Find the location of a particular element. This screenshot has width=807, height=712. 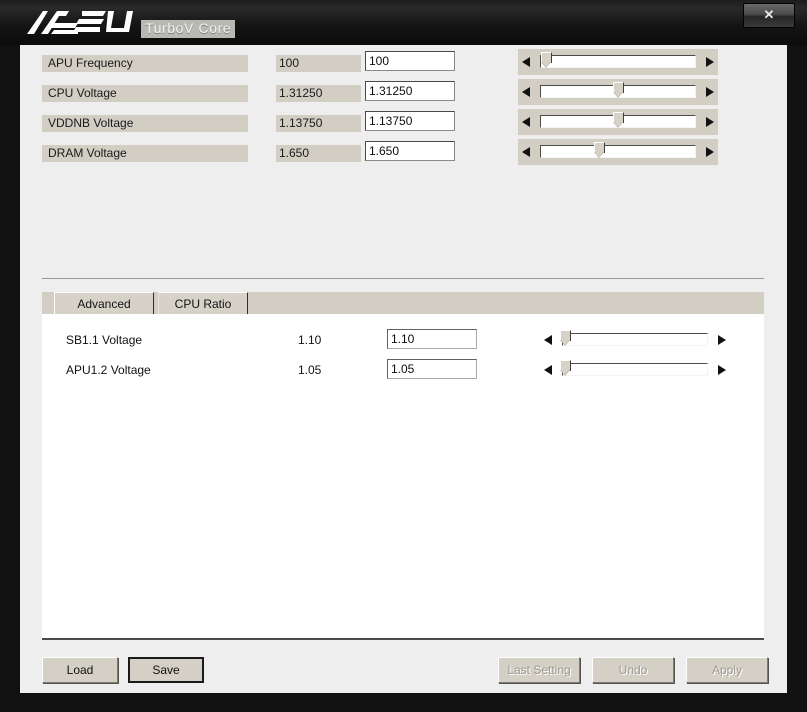

parameter-row: DRAM Voltage 1.650 is located at coordinates (403, 157).